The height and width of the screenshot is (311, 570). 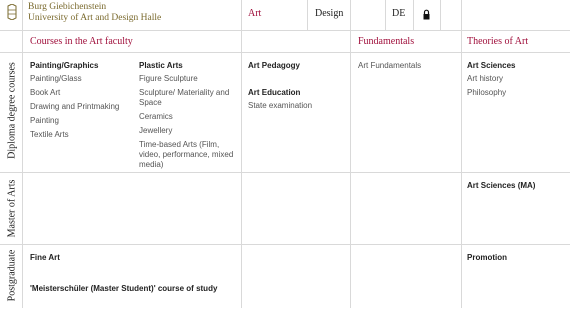 What do you see at coordinates (487, 257) in the screenshot?
I see `promotion-link: Promotion` at bounding box center [487, 257].